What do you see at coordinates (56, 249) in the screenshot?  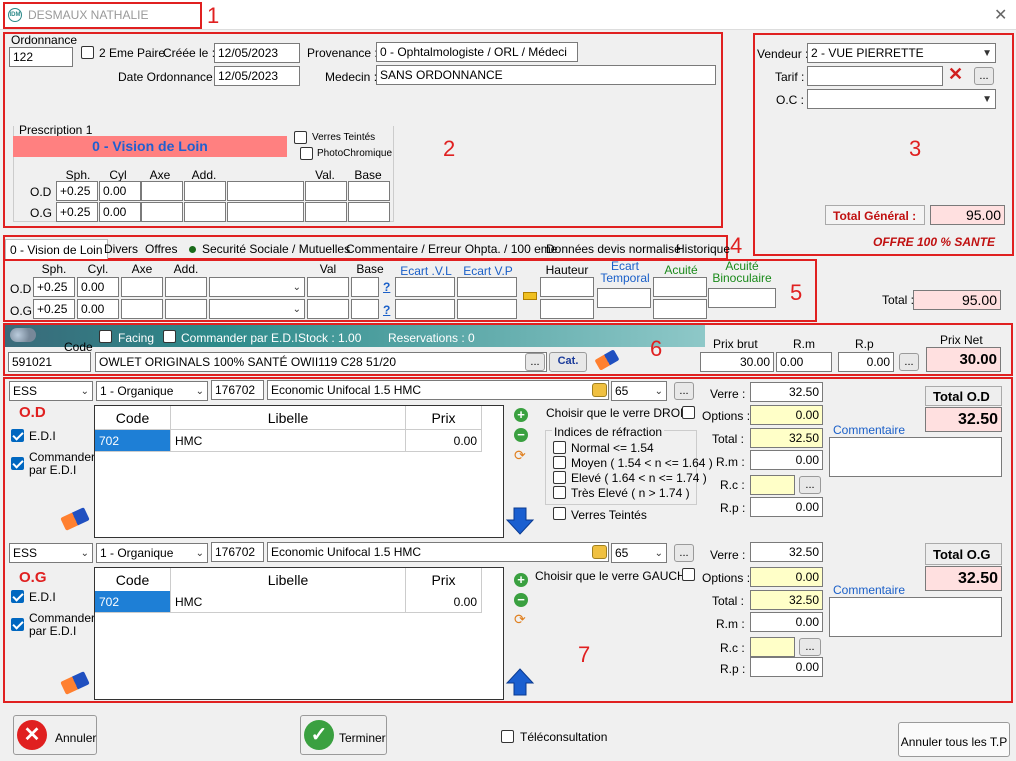 I see `tab-vision-de-loin: 0 - Vision de Loin` at bounding box center [56, 249].